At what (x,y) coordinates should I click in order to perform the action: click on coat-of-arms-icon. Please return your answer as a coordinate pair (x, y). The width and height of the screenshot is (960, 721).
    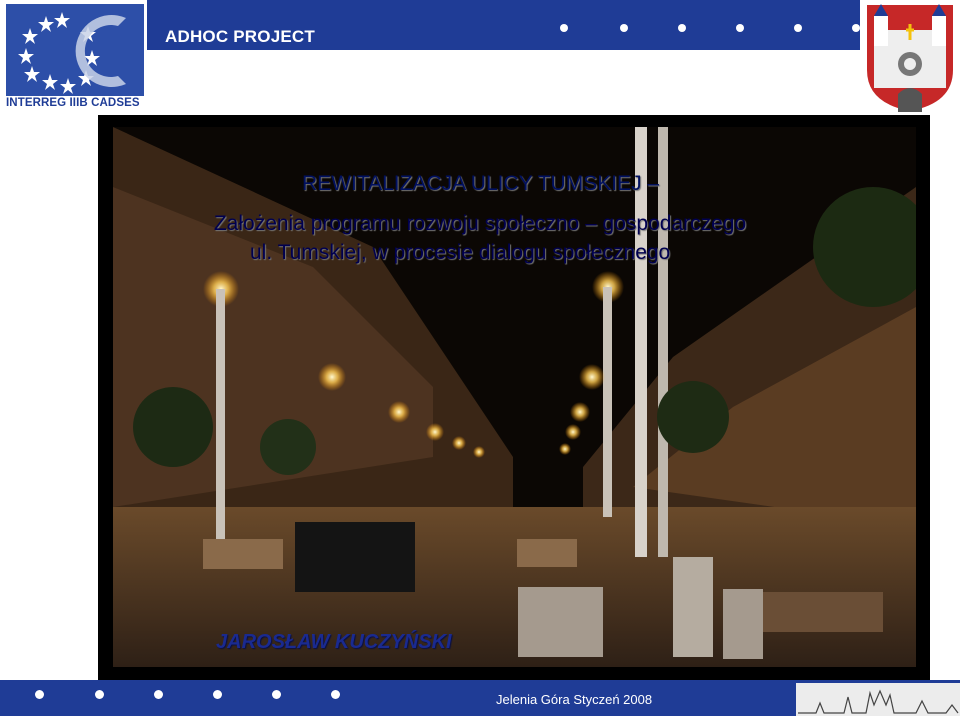
    Looking at the image, I should click on (910, 58).